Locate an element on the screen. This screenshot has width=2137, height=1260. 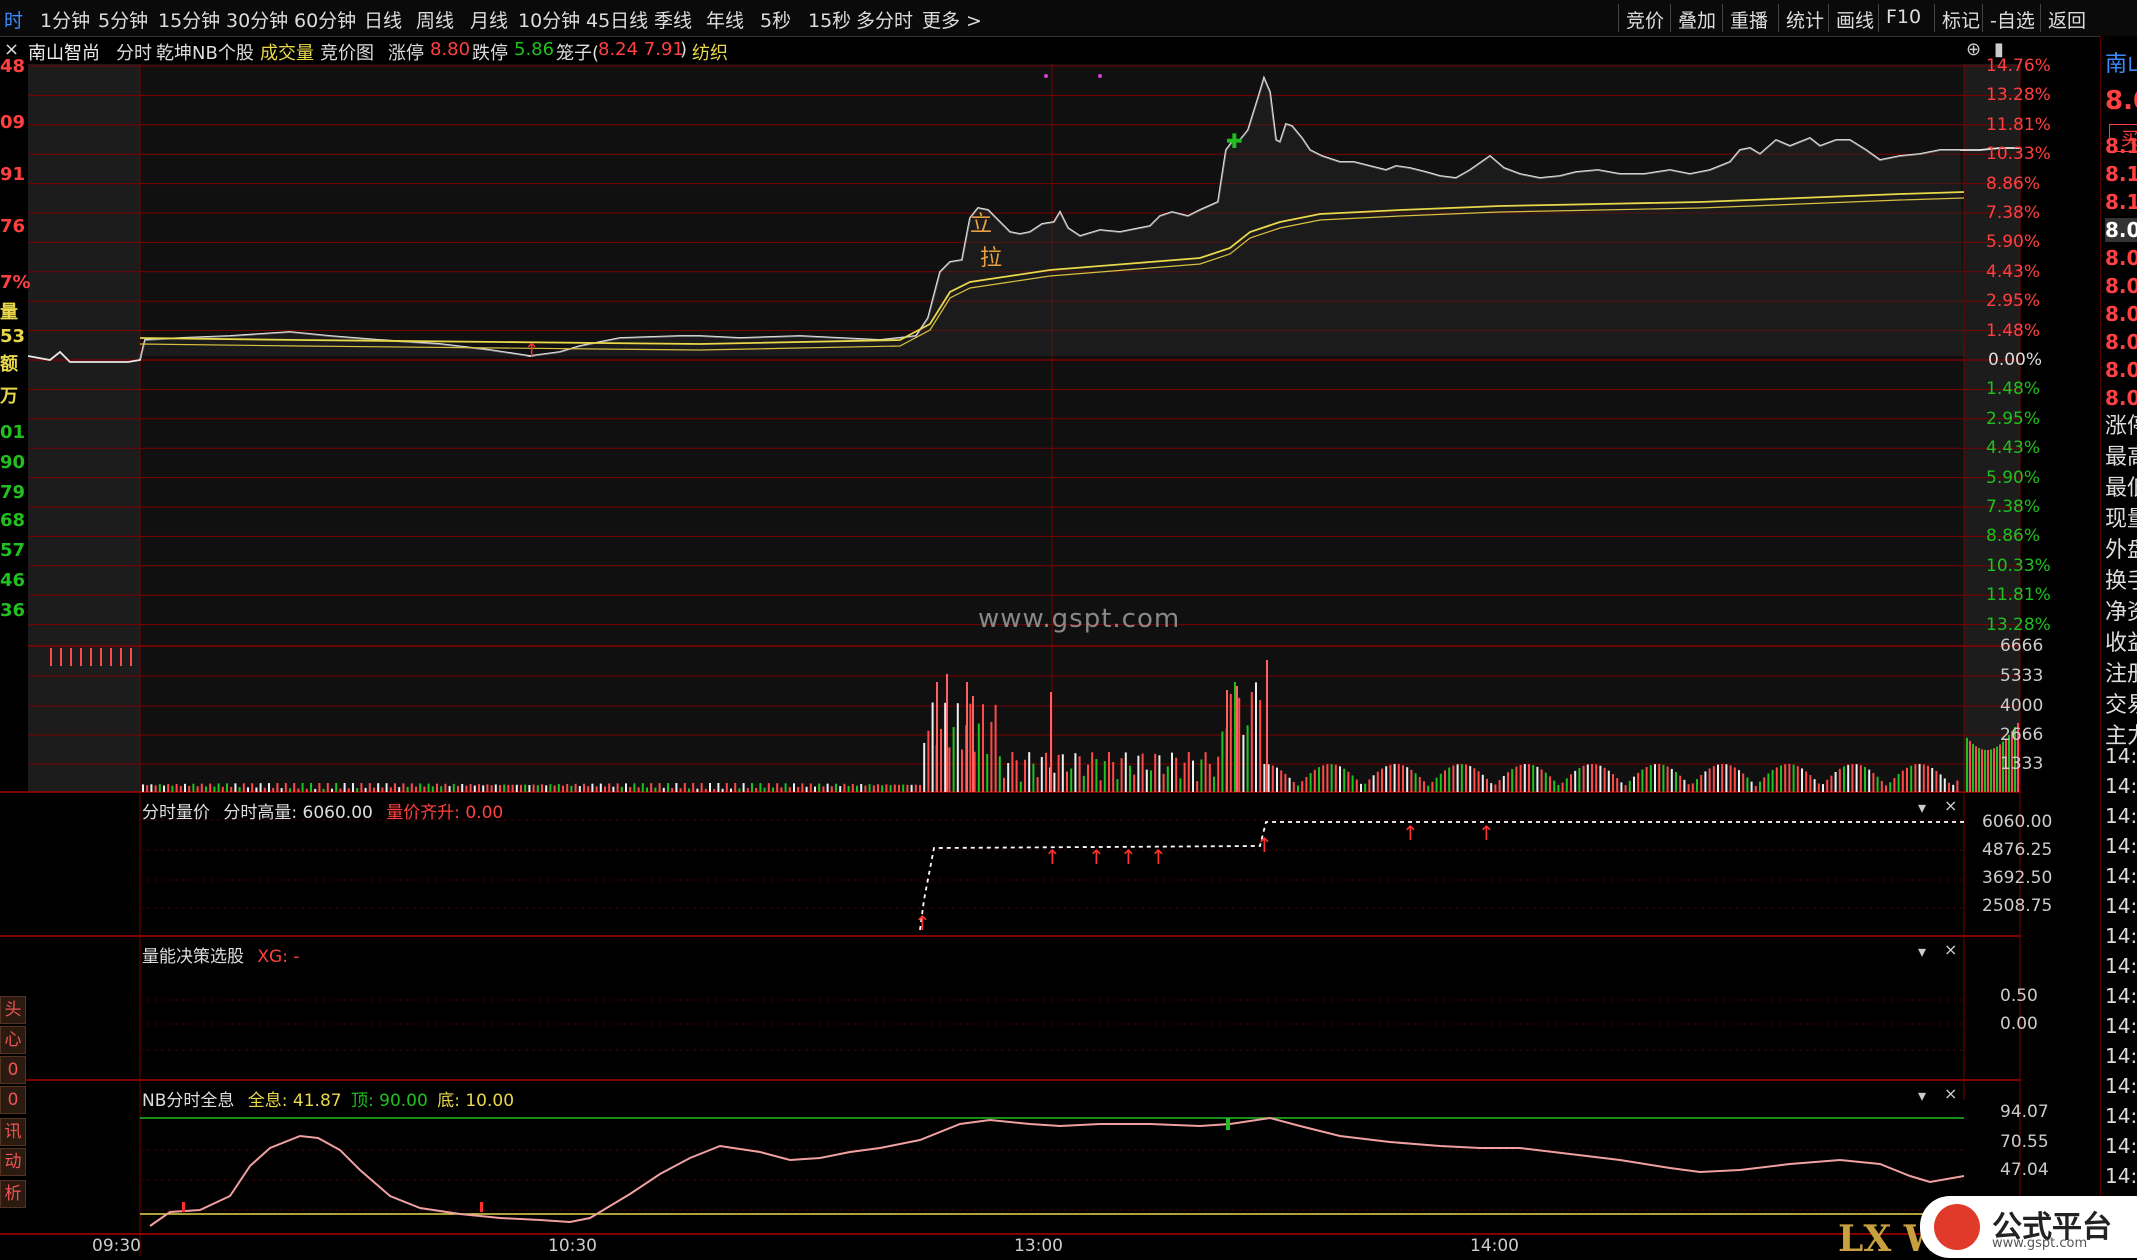
panel2-title: 量能决策选股 is located at coordinates (193, 957).